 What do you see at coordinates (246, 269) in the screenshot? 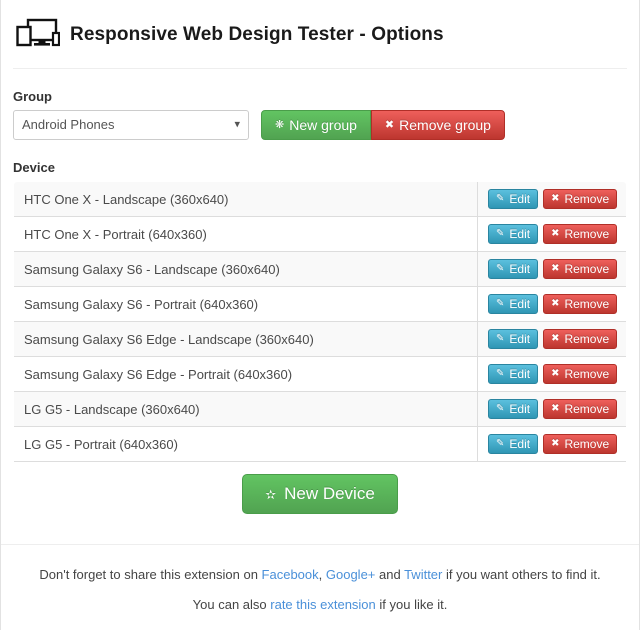
I see `device-name-cell: Samsung Galaxy S6 - Landscape (360x640)` at bounding box center [246, 269].